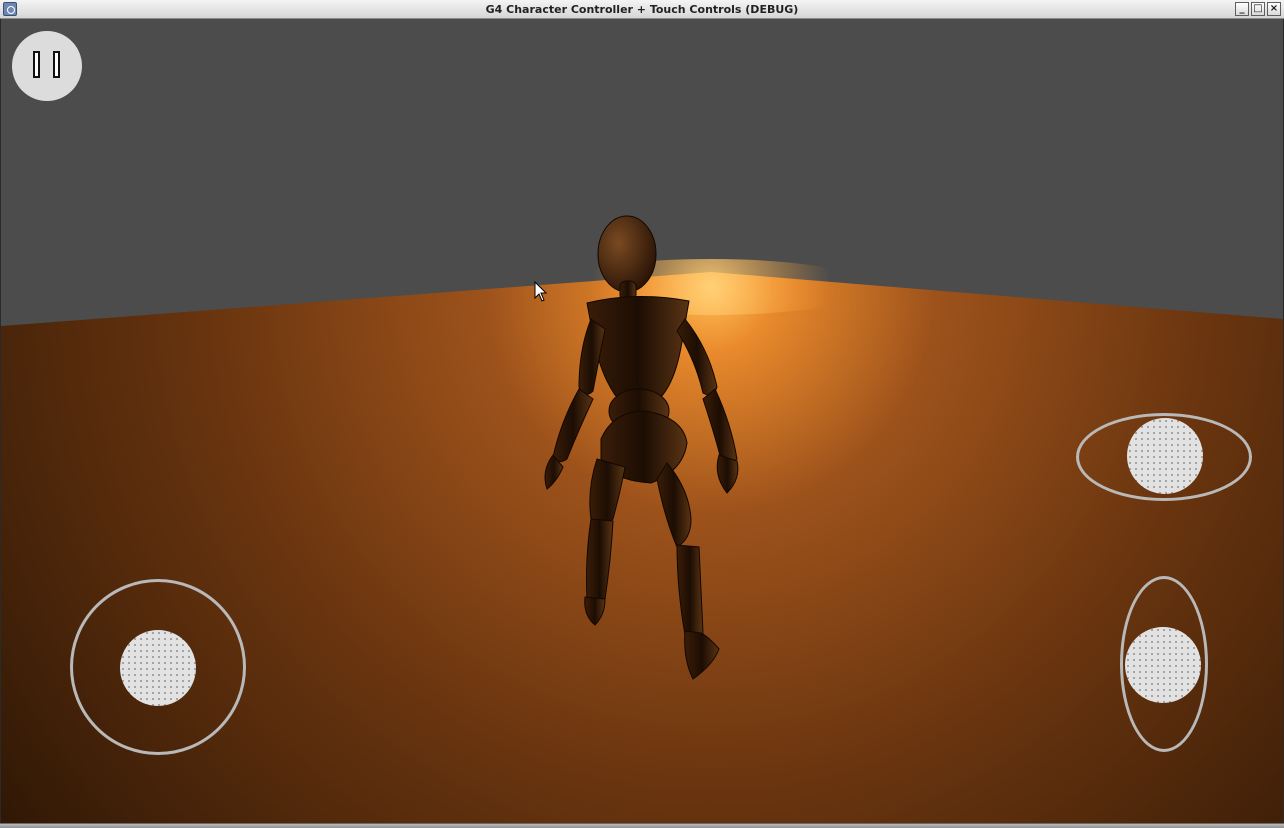  Describe the element at coordinates (1163, 665) in the screenshot. I see `look-vertical-joystick-knob` at that location.